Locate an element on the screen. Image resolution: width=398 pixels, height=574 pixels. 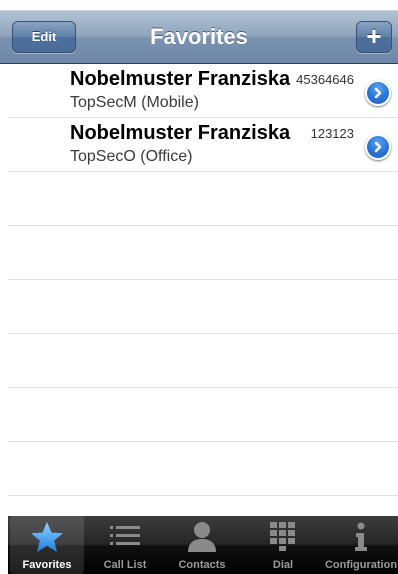
keypad-icon is located at coordinates (283, 538).